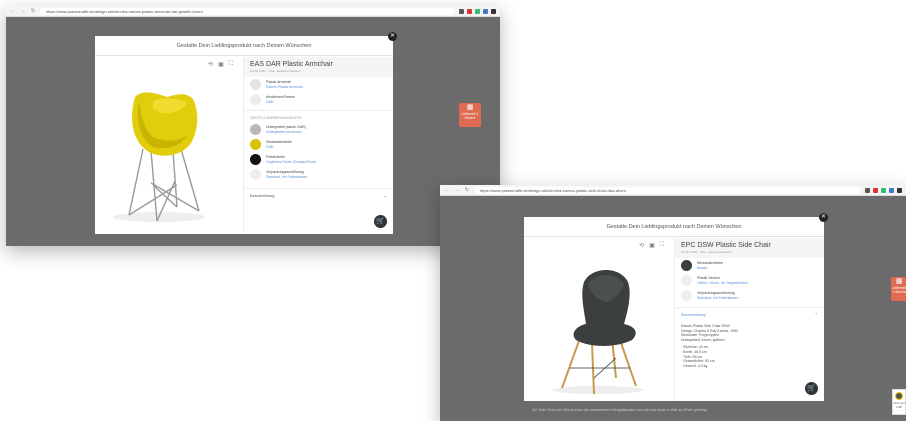 The height and width of the screenshot is (421, 906). What do you see at coordinates (284, 131) in the screenshot?
I see `option-value: Untergestell verchromt` at bounding box center [284, 131].